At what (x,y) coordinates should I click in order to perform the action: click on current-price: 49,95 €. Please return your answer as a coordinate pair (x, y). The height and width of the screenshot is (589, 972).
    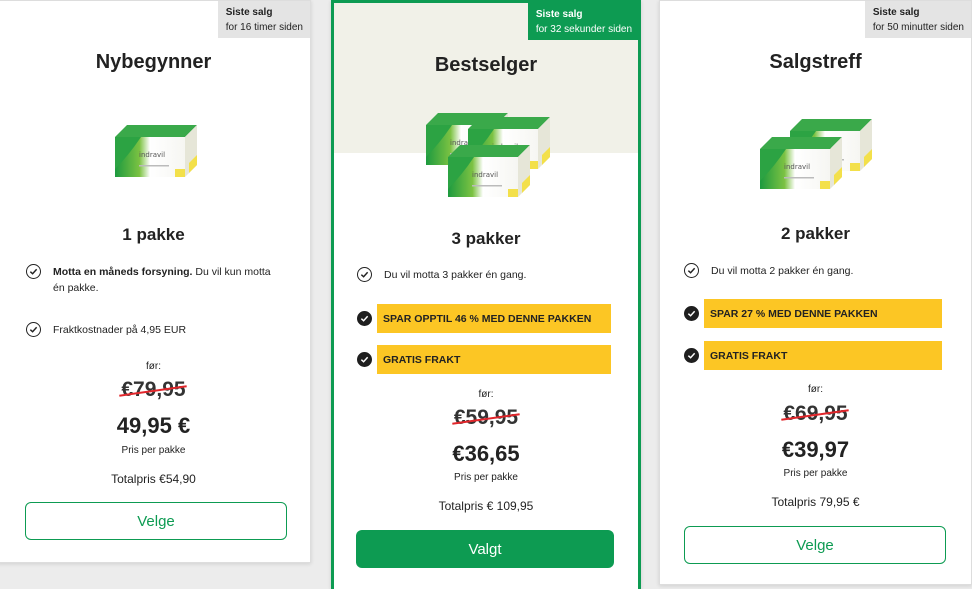
    Looking at the image, I should click on (153, 425).